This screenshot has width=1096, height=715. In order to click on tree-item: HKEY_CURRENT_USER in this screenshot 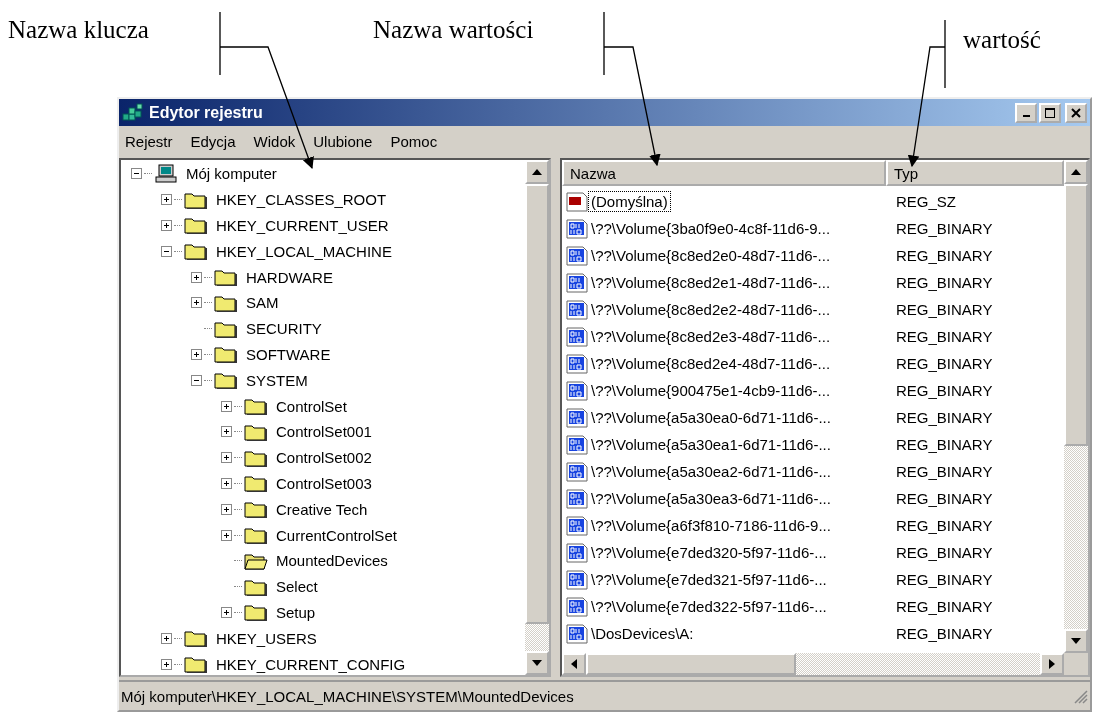, I will do `click(302, 225)`.